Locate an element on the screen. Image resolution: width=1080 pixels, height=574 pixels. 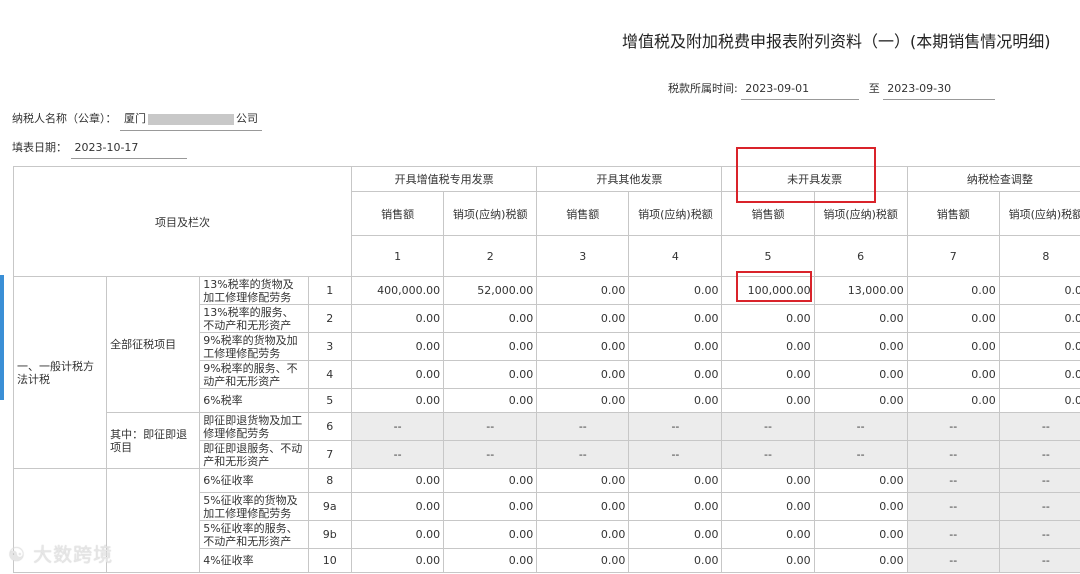
tax-header: 销项(应纳)税额 is located at coordinates (675, 213).